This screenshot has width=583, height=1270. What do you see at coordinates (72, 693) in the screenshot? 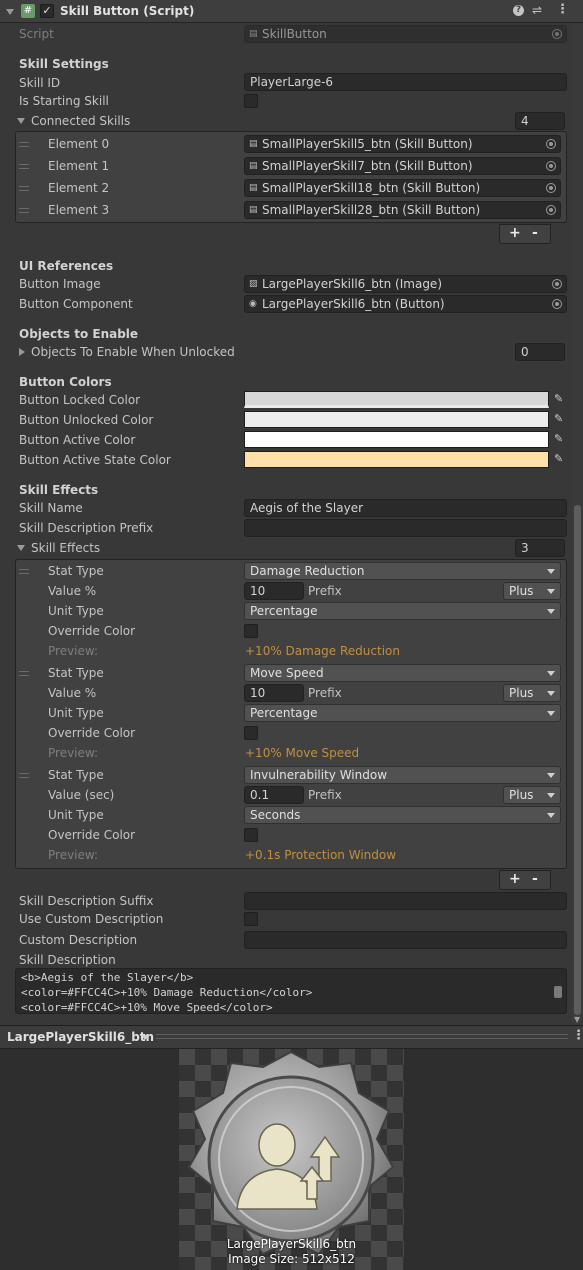
I see `value-label: Value %` at bounding box center [72, 693].